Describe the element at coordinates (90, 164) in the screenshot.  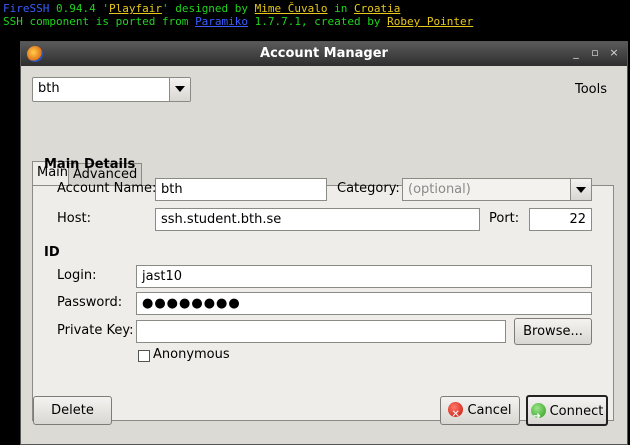
I see `main-details-heading: Main Details` at that location.